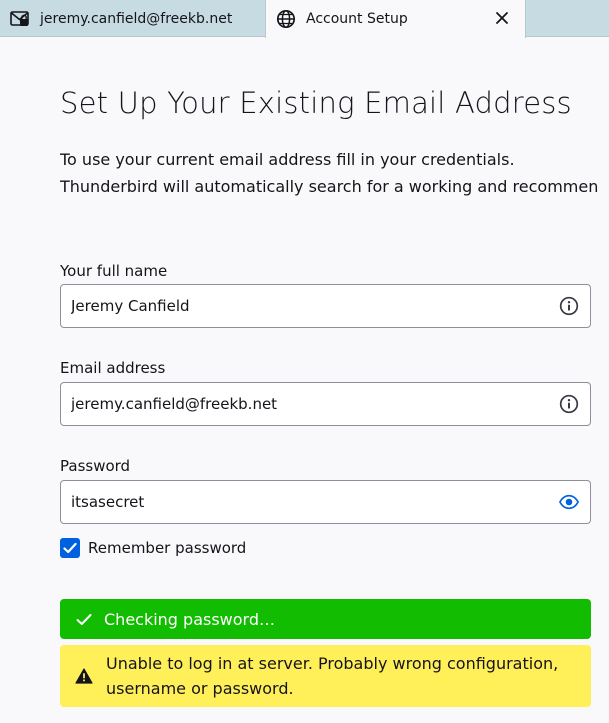 Image resolution: width=609 pixels, height=723 pixels. Describe the element at coordinates (136, 18) in the screenshot. I see `tab-label: jeremy.canfield@freekb.net` at that location.